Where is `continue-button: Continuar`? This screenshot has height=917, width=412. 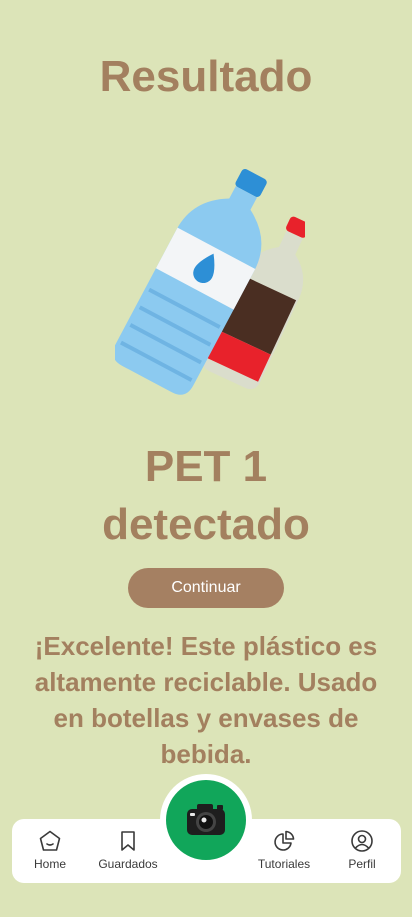 continue-button: Continuar is located at coordinates (206, 588).